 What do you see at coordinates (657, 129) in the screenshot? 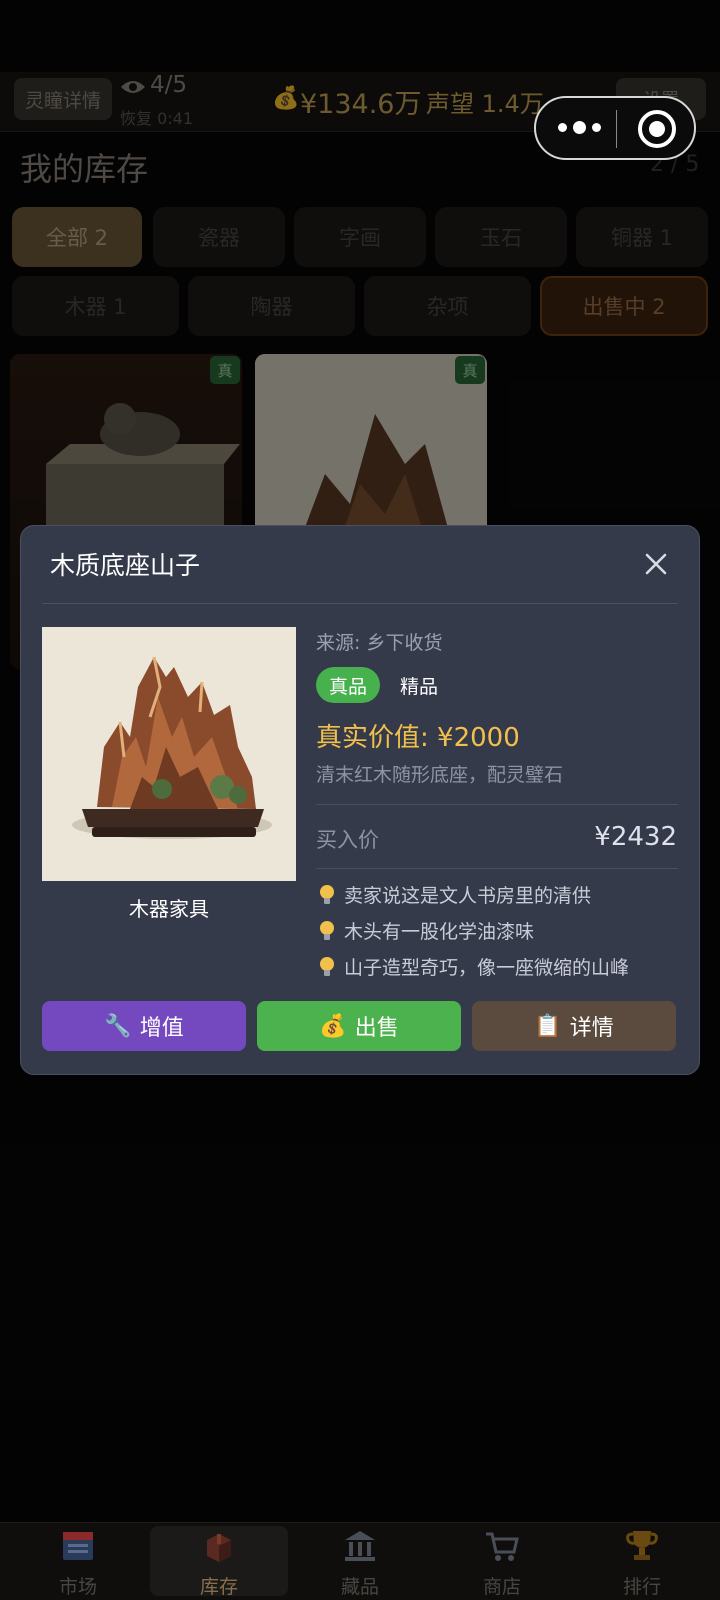
I see `close-miniprogram-icon` at bounding box center [657, 129].